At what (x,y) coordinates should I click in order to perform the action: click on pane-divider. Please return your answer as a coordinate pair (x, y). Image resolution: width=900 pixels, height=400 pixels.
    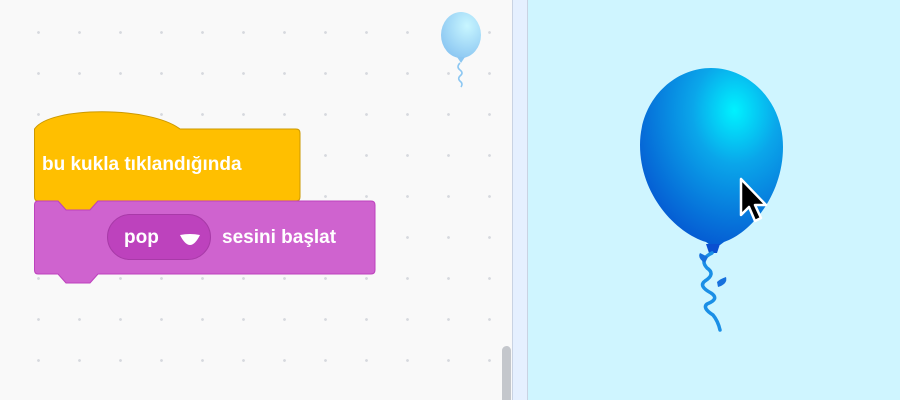
    Looking at the image, I should click on (520, 200).